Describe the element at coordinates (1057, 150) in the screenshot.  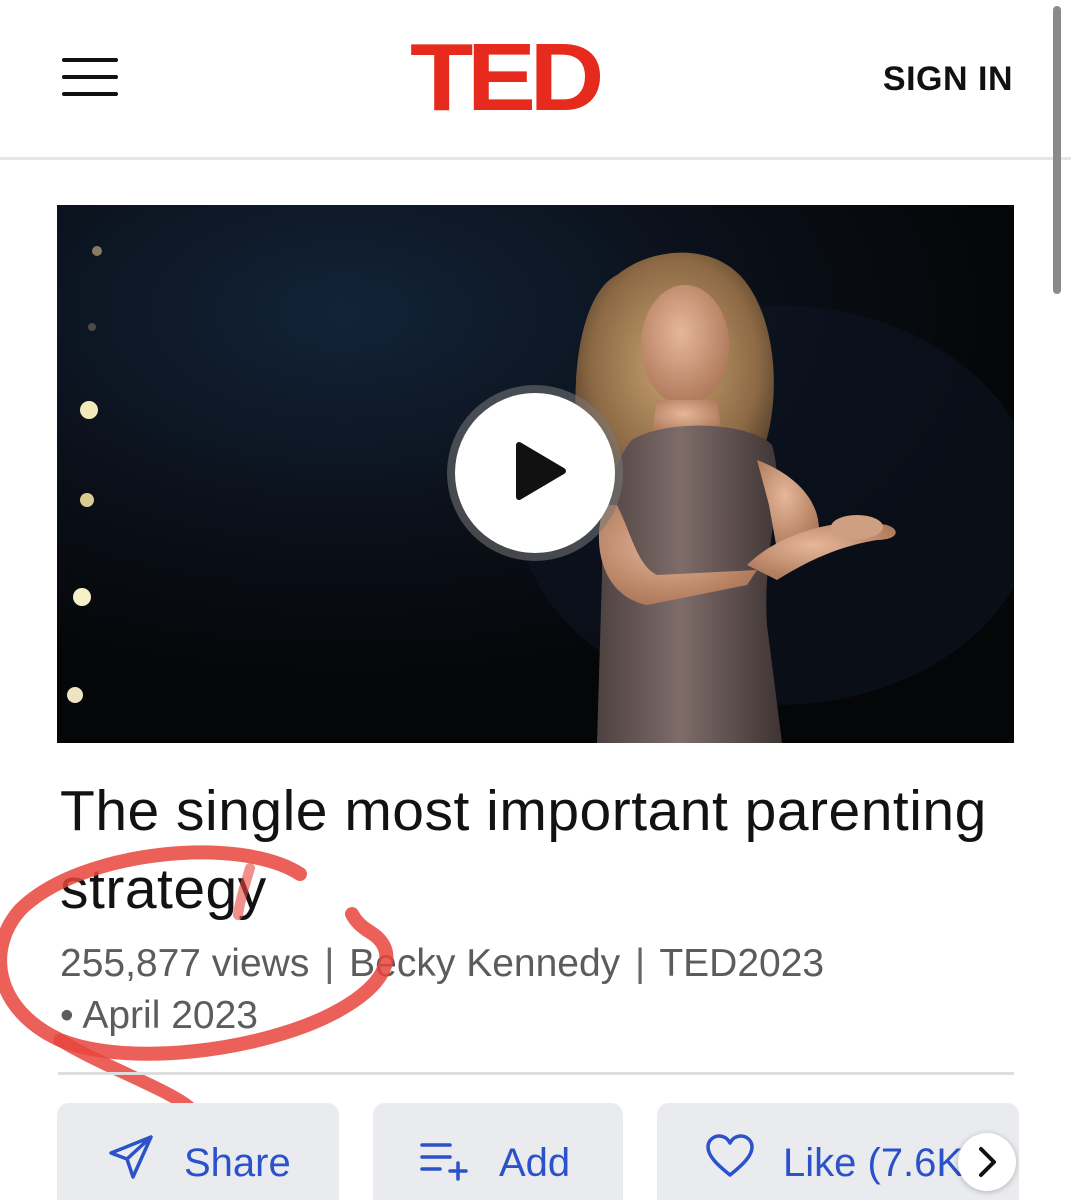
I see `page-scrollbar` at that location.